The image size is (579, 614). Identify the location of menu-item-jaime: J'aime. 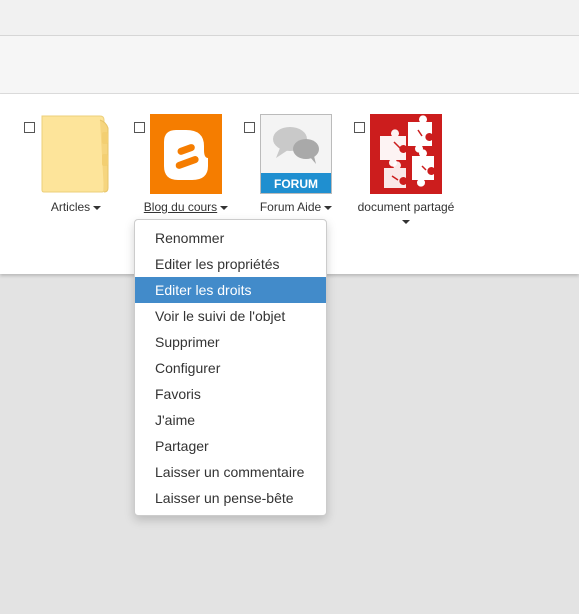
(230, 420).